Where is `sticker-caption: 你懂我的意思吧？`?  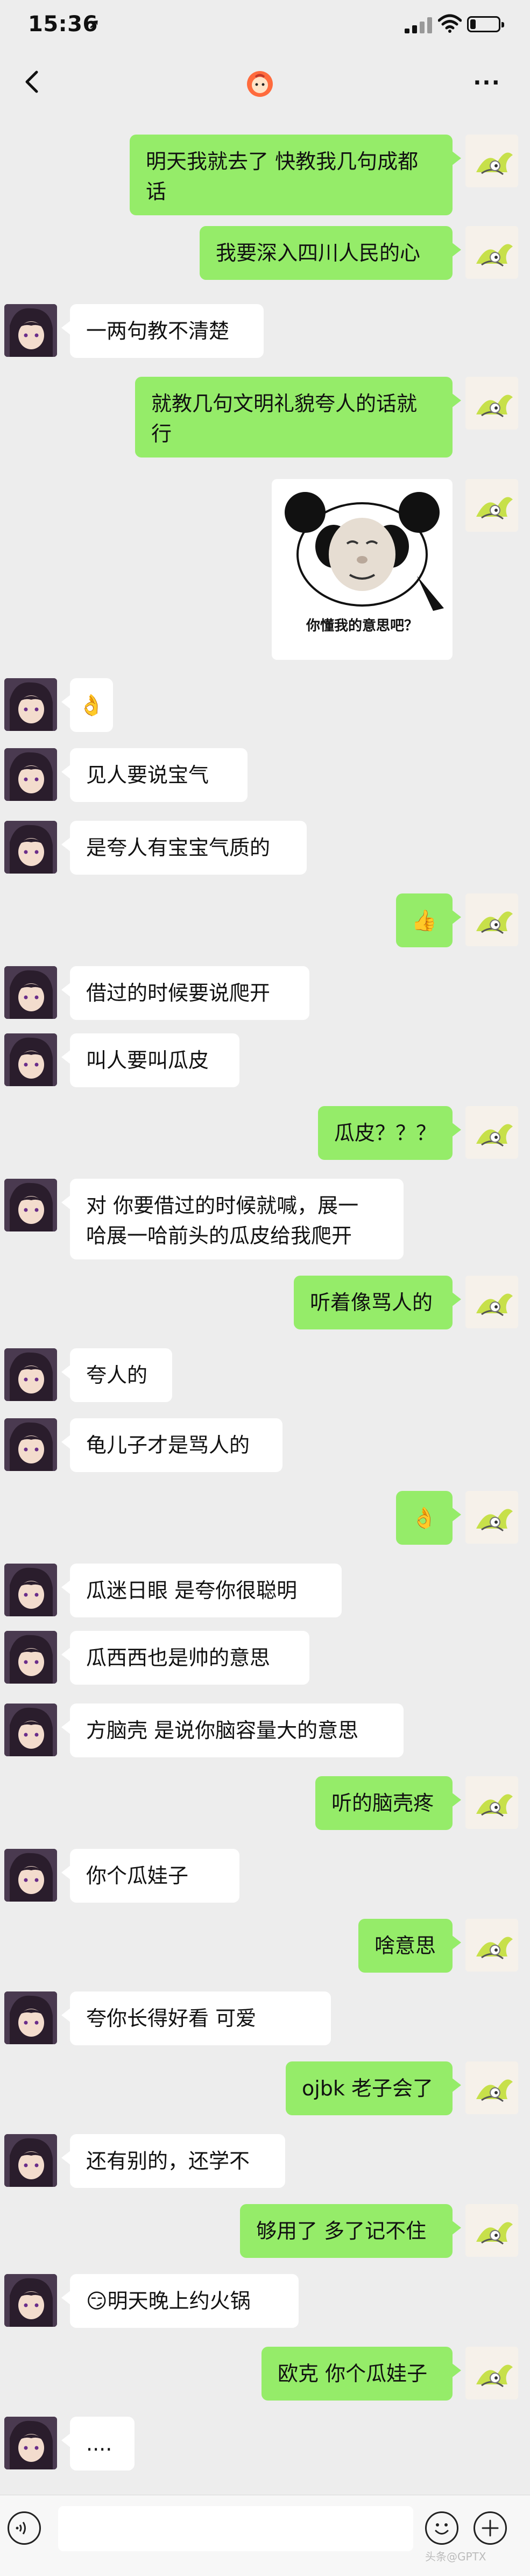
sticker-caption: 你懂我的意思吧？ is located at coordinates (362, 626).